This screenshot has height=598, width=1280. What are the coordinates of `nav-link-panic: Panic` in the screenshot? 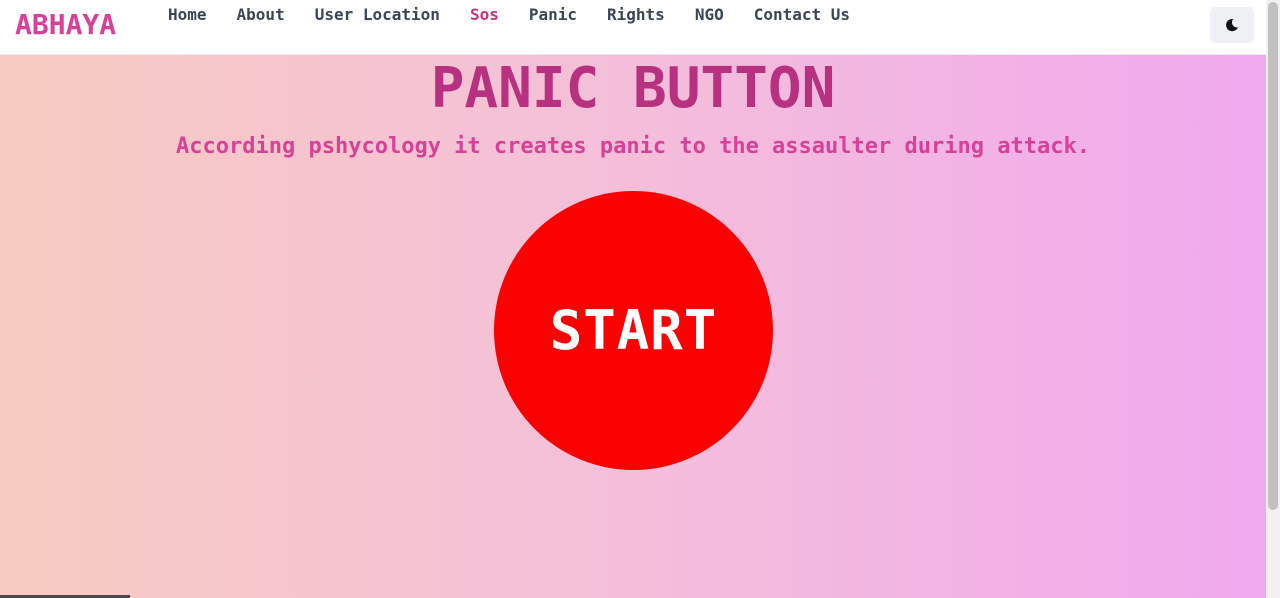 It's located at (553, 14).